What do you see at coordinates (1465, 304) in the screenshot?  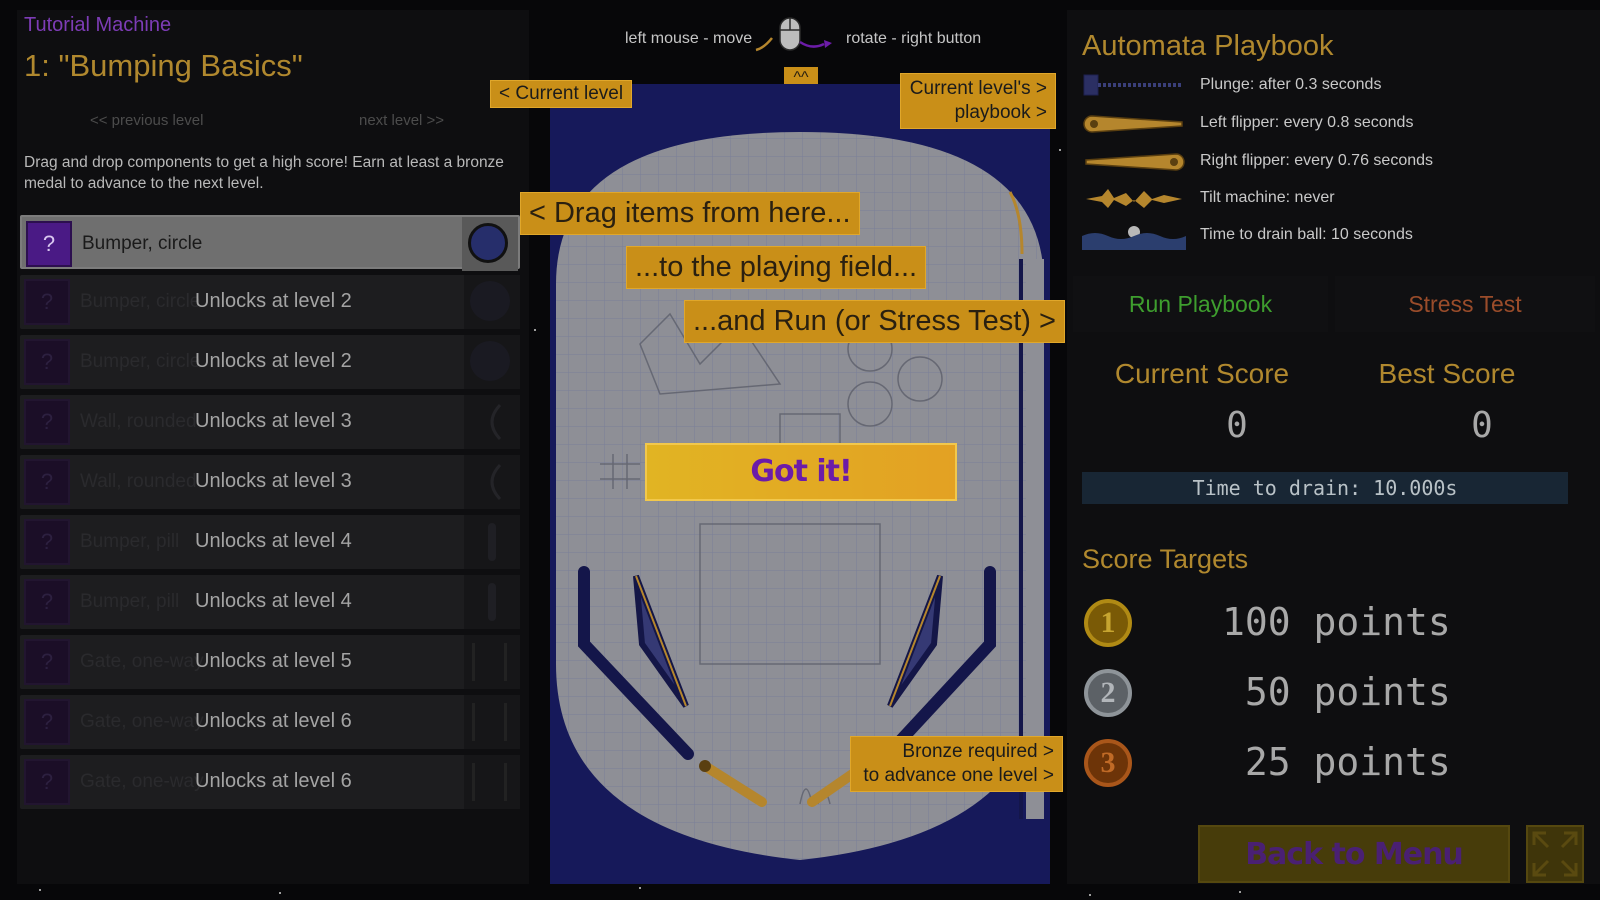 I see `stress-test-button: Stress Test` at bounding box center [1465, 304].